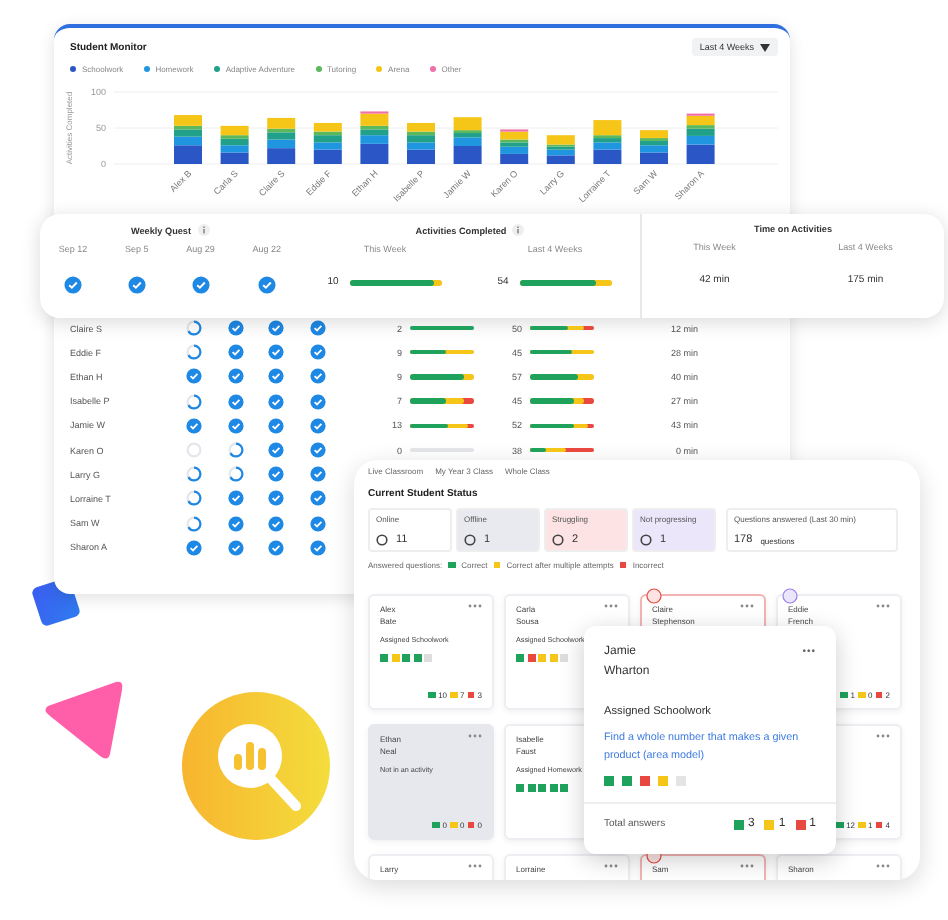  Describe the element at coordinates (790, 596) in the screenshot. I see `person-badge-icon` at that location.